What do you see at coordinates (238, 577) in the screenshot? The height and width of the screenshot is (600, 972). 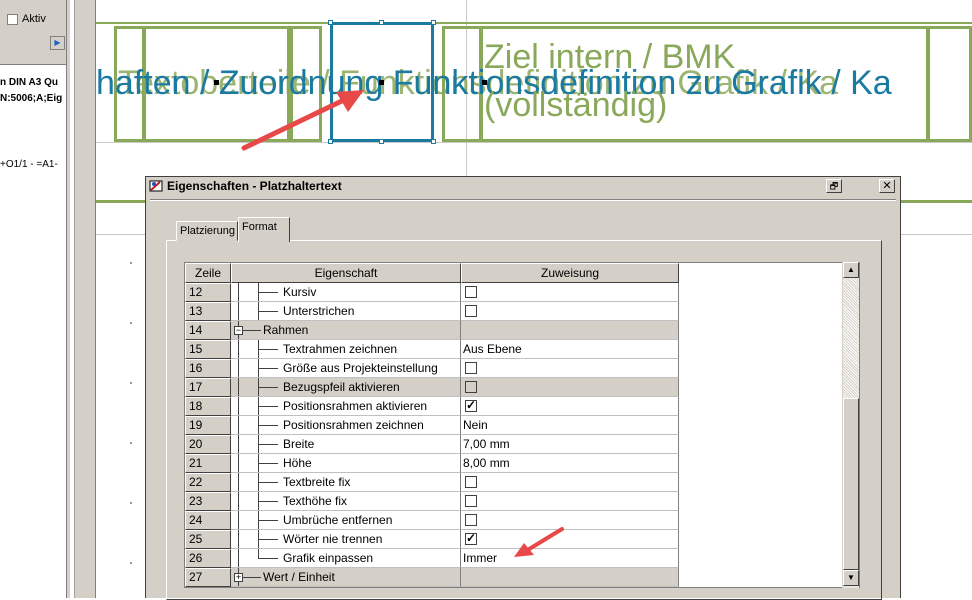 I see `tree-plus-icon: +` at bounding box center [238, 577].